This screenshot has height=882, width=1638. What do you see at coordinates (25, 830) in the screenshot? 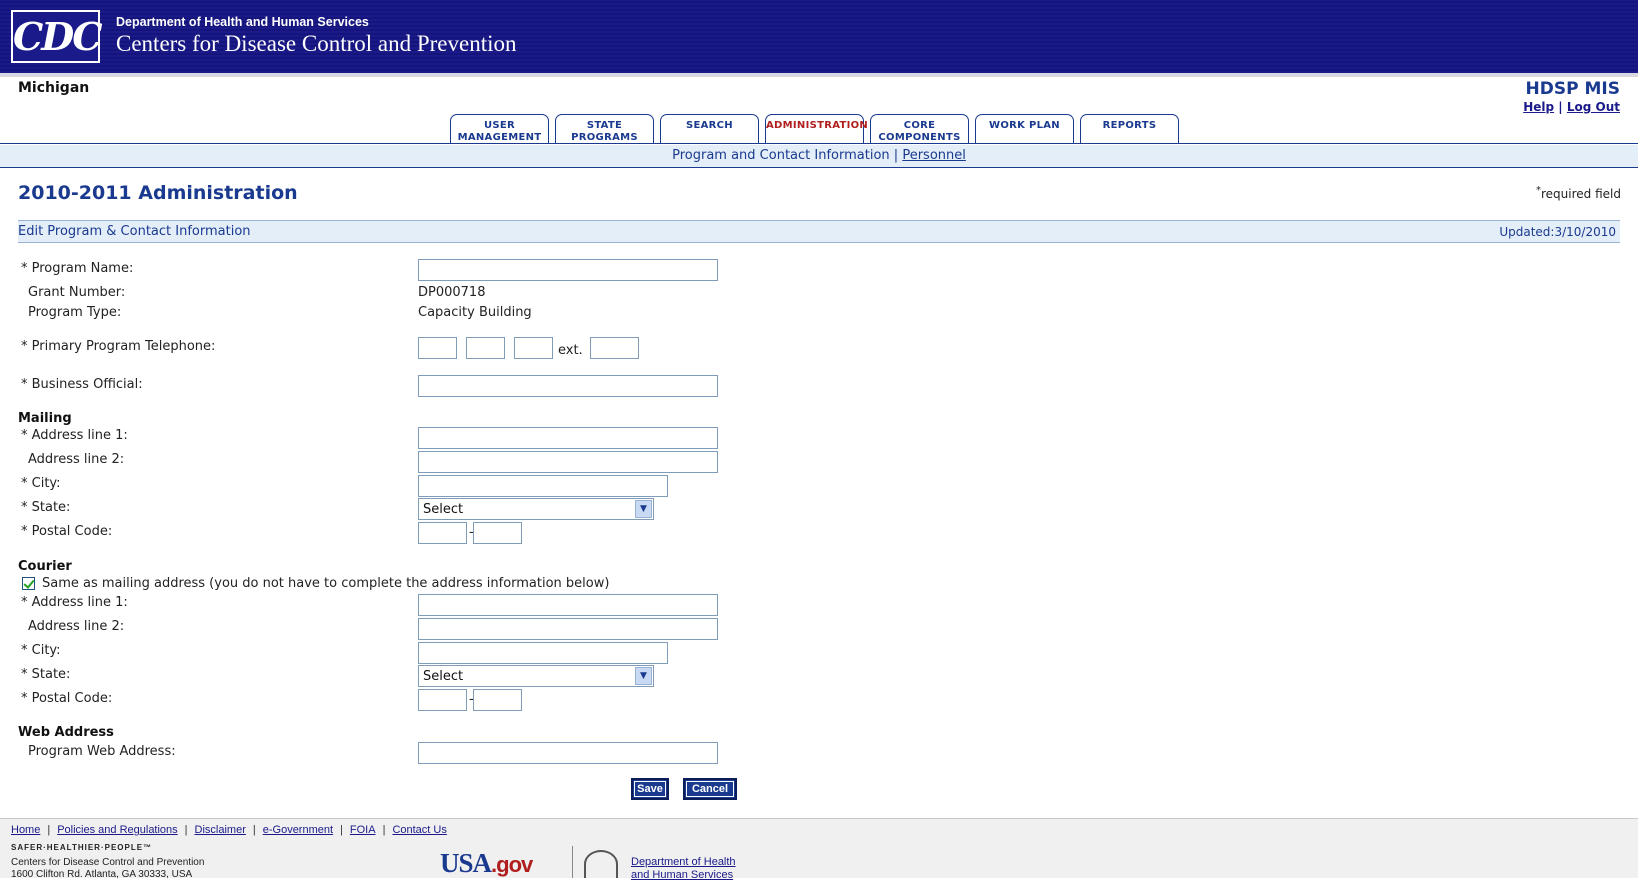
I see `footer-home-link: Home` at bounding box center [25, 830].